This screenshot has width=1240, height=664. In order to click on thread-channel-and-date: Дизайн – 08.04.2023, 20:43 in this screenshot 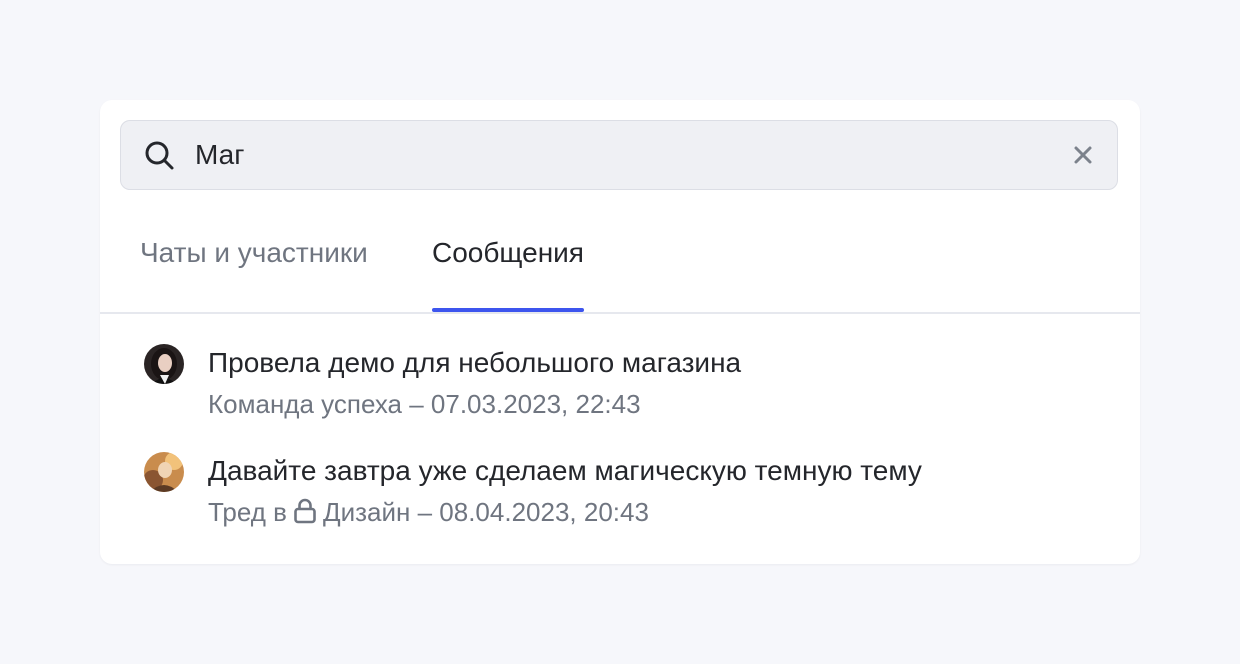, I will do `click(485, 512)`.